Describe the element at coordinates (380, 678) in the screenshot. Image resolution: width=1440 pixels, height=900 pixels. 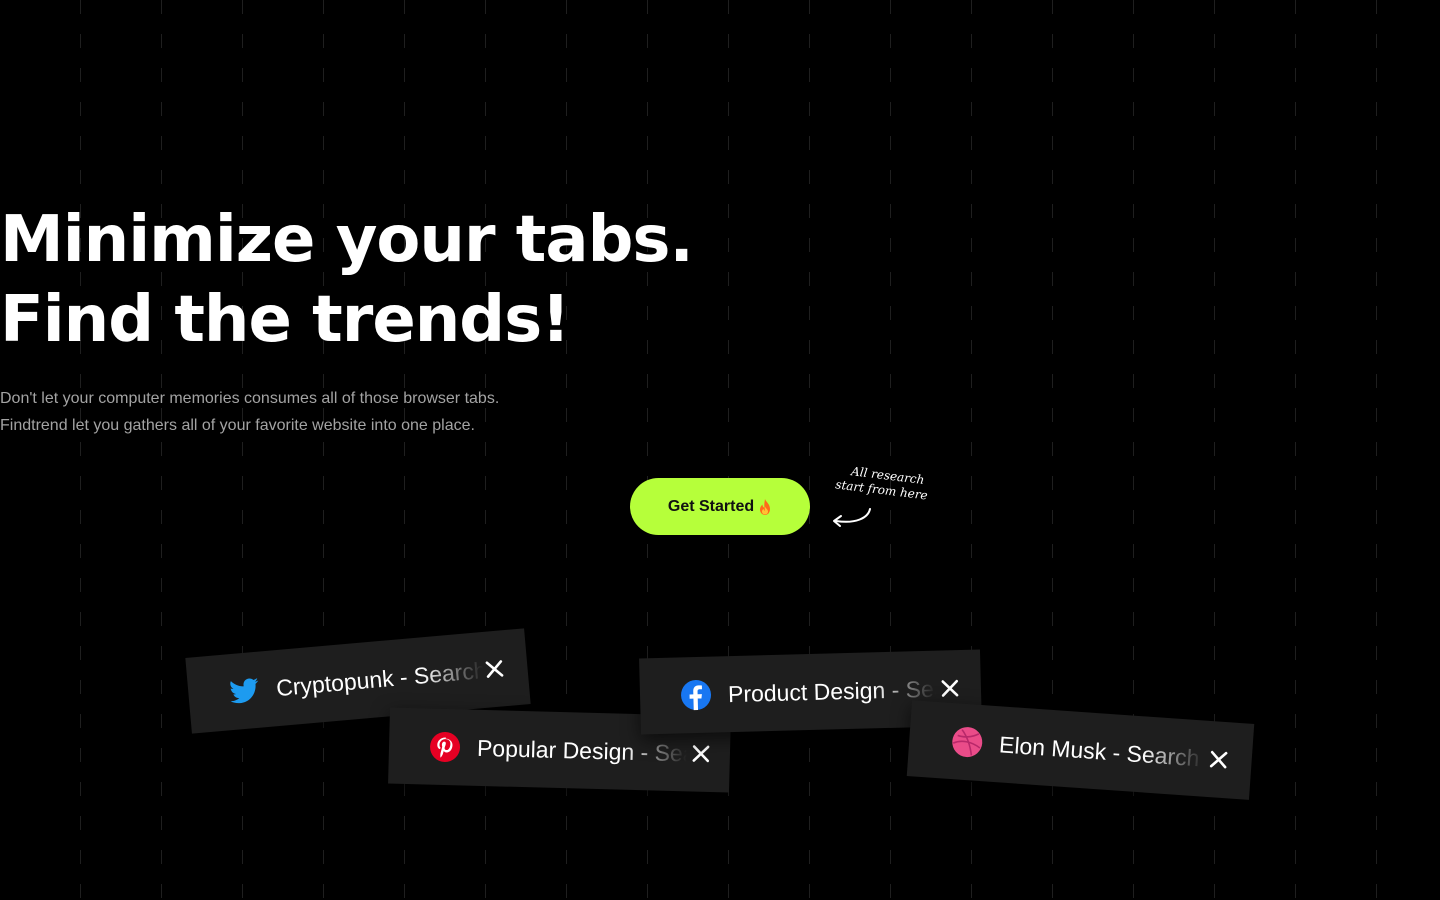
I see `tab-label: Cryptopunk - Search` at that location.